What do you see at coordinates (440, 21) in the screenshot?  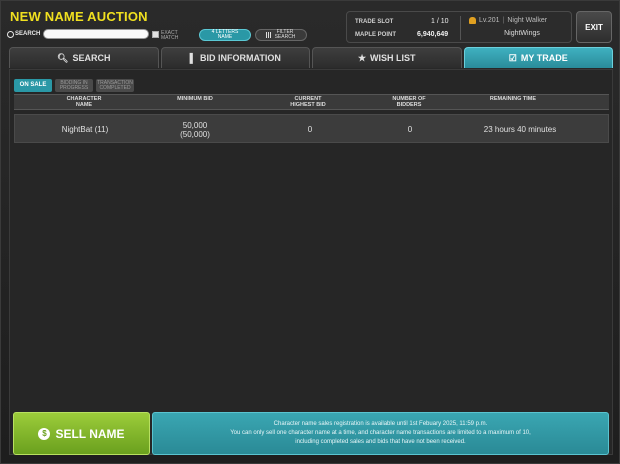 I see `trade-slot-value: 1 / 10` at bounding box center [440, 21].